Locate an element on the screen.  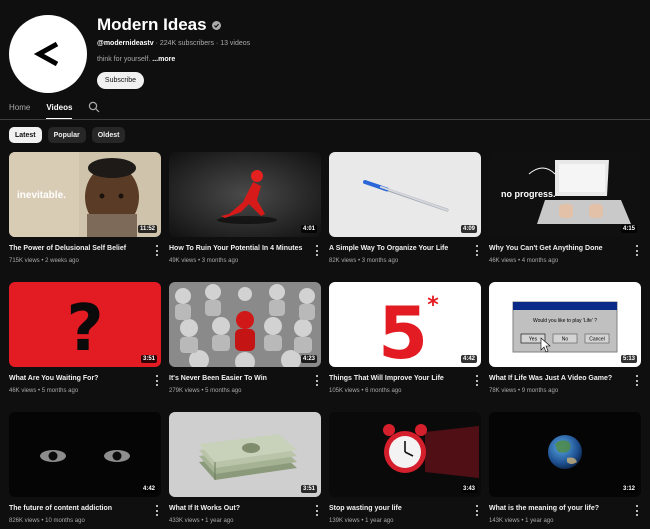
video-title: How To Ruin Your Potential In 4 Minutes is located at coordinates (235, 248).